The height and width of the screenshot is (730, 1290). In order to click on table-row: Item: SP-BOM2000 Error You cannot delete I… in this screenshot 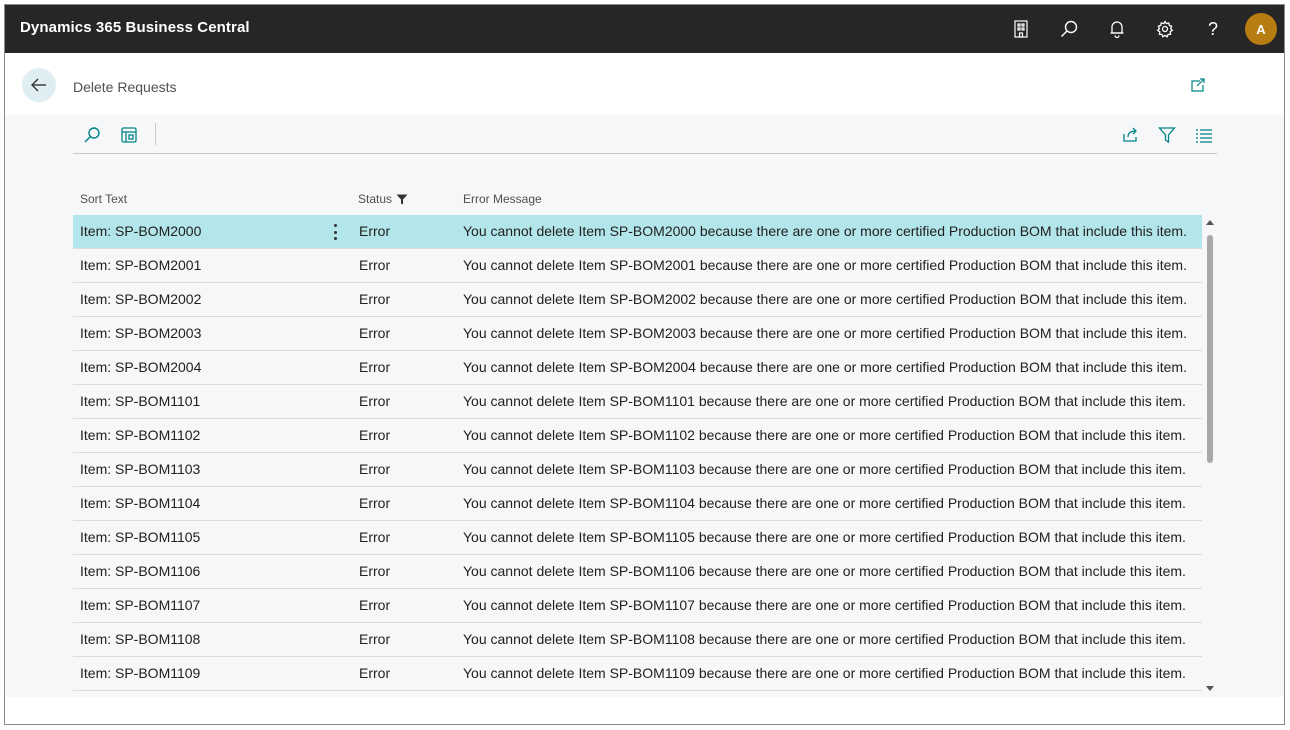, I will do `click(637, 232)`.